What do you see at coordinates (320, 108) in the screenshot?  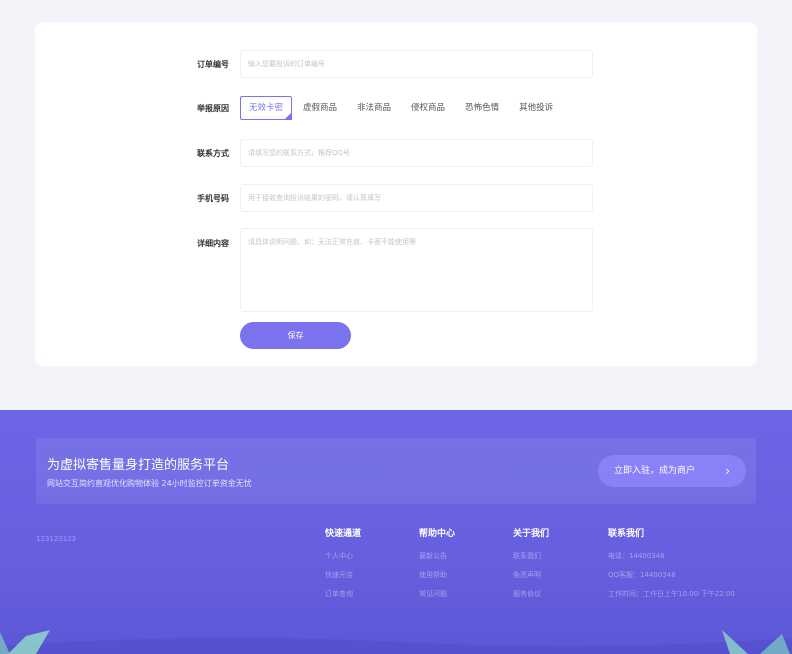 I see `reason-option-fake: 虚假商品` at bounding box center [320, 108].